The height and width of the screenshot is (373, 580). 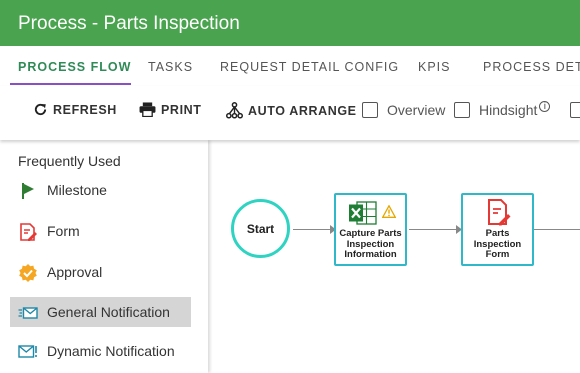 What do you see at coordinates (129, 23) in the screenshot?
I see `page-title: Process - Parts Inspection` at bounding box center [129, 23].